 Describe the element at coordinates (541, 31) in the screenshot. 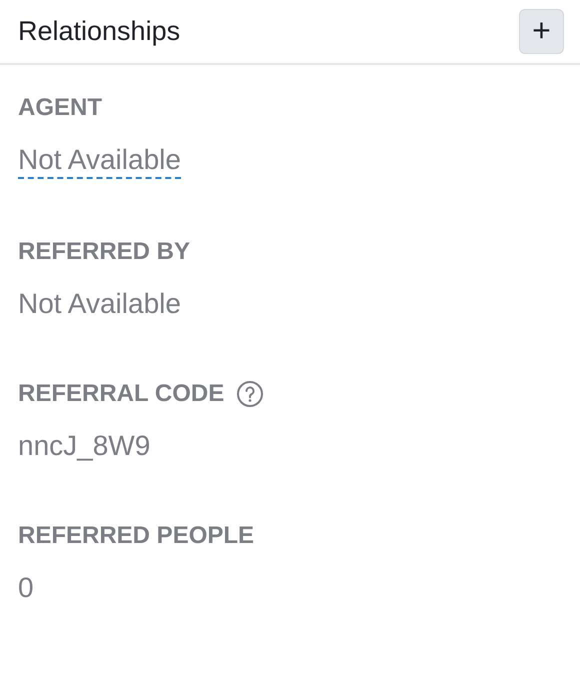

I see `add-button: +` at that location.